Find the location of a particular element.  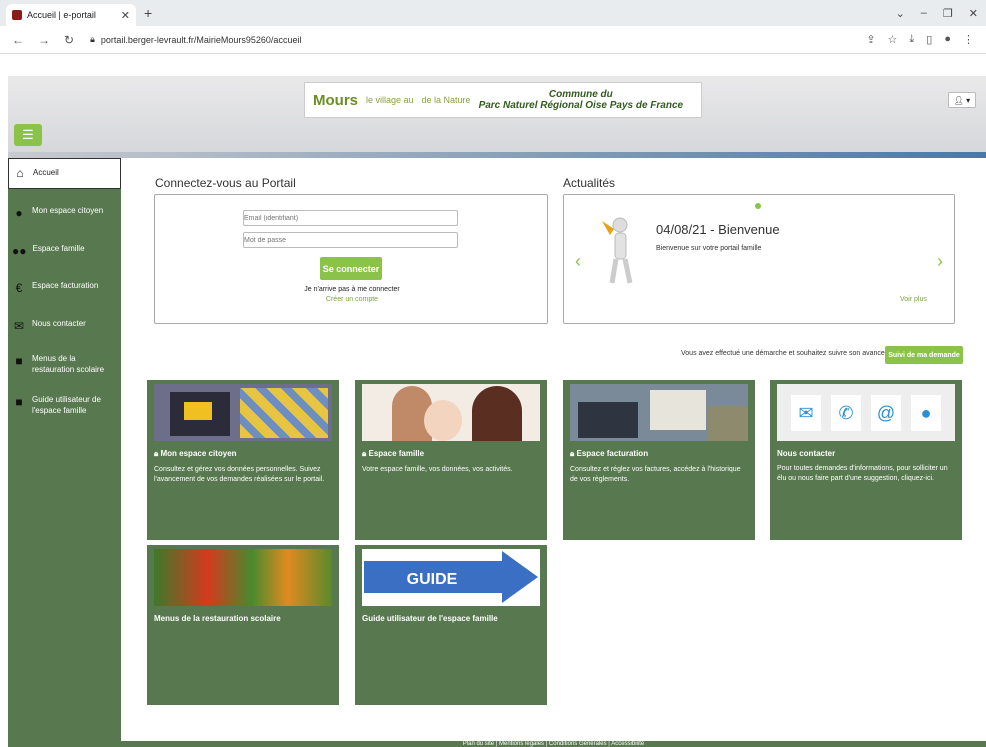

minimize-icon: – is located at coordinates (924, 13).